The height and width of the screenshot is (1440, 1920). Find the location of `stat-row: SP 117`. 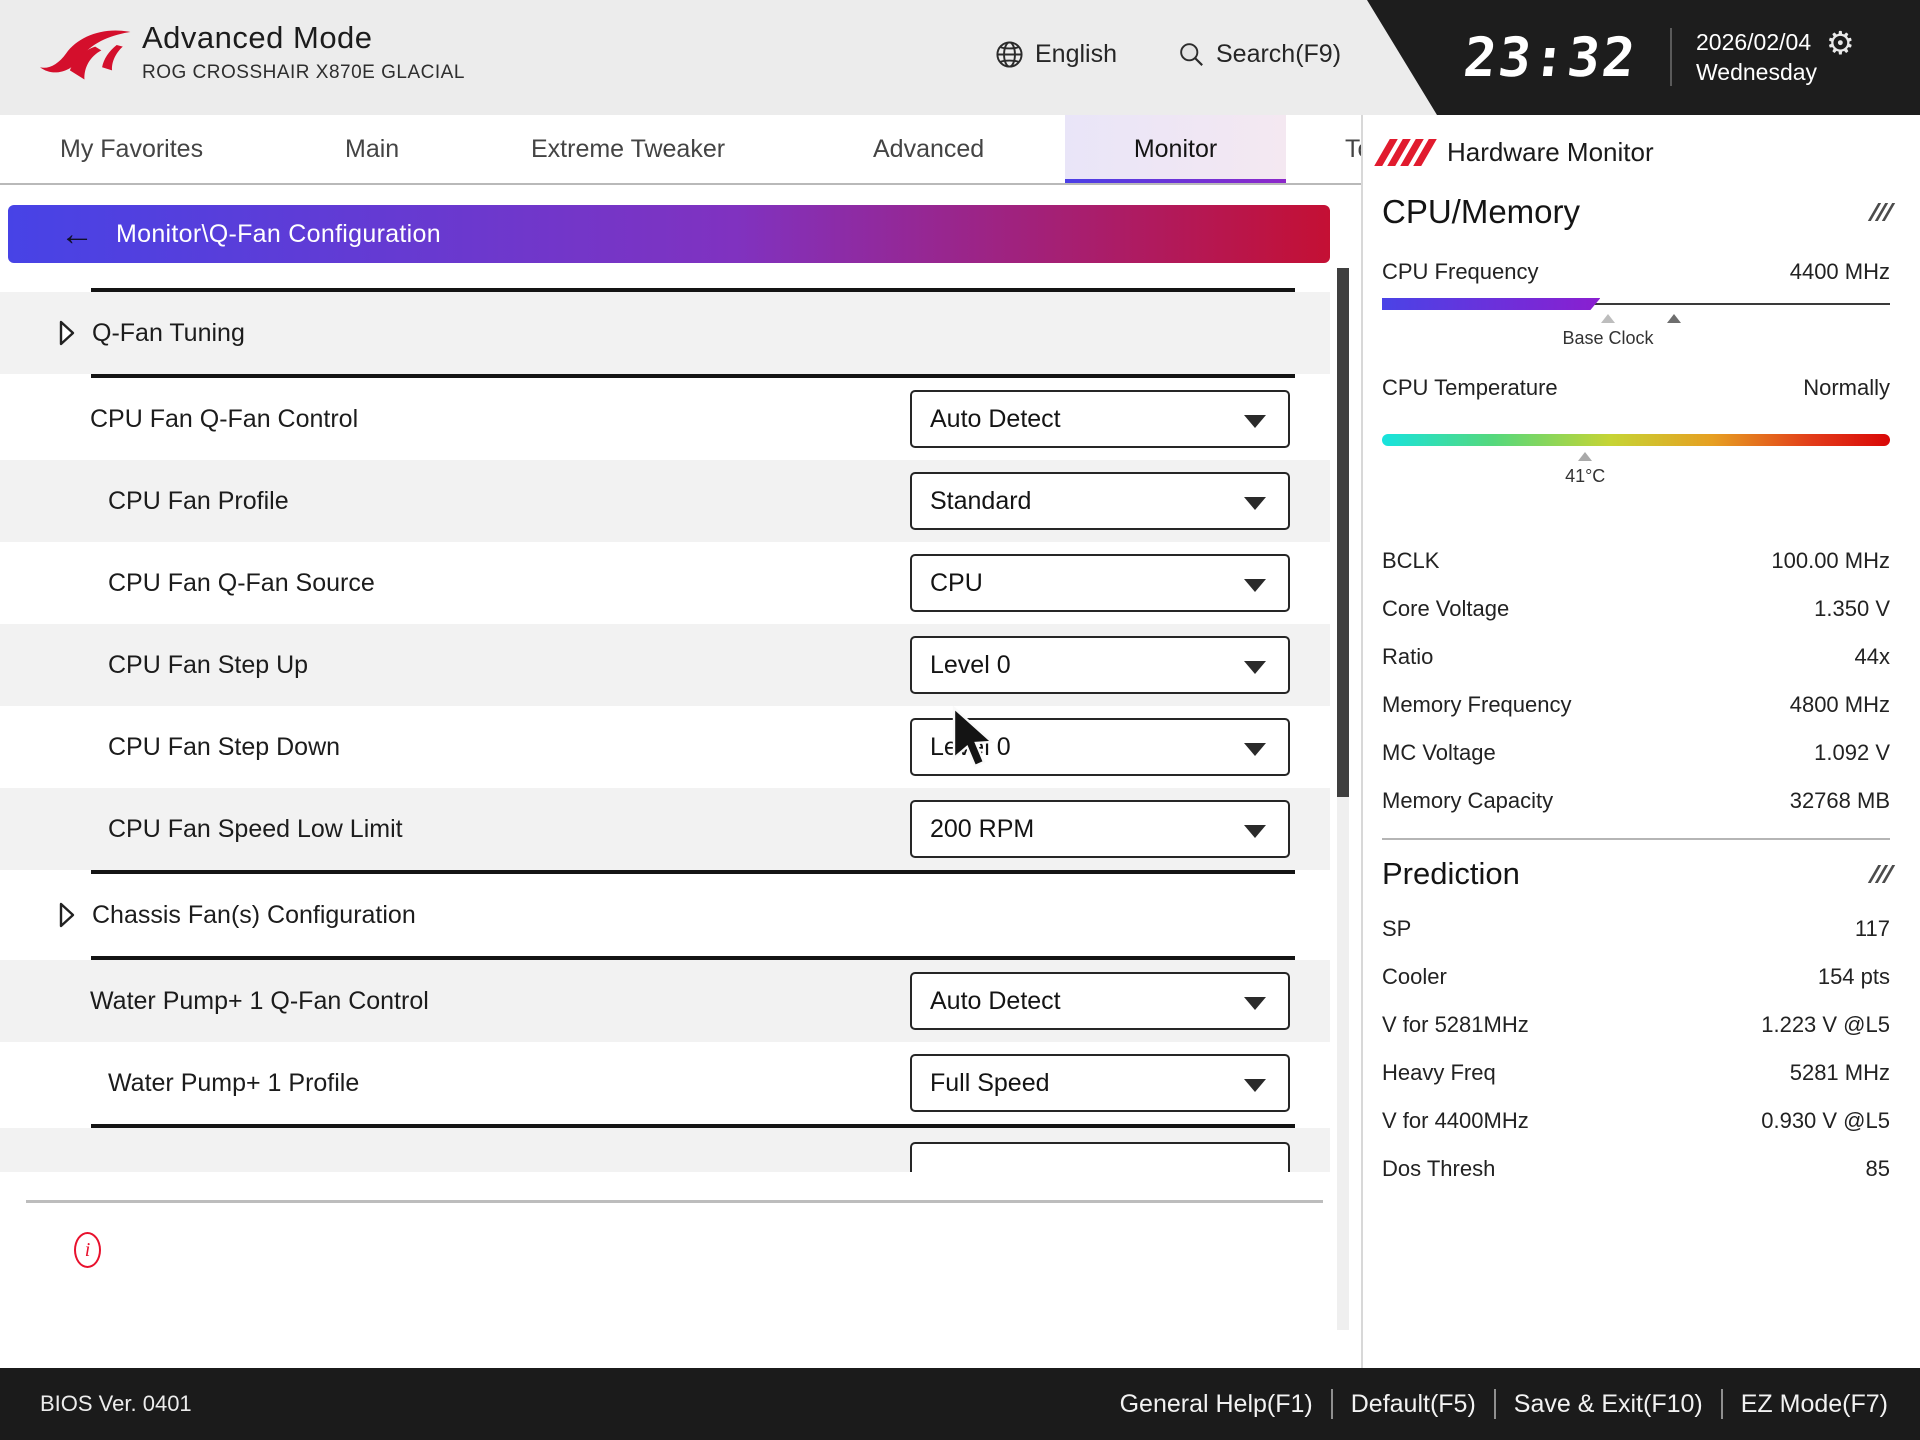

stat-row: SP 117 is located at coordinates (1636, 929).